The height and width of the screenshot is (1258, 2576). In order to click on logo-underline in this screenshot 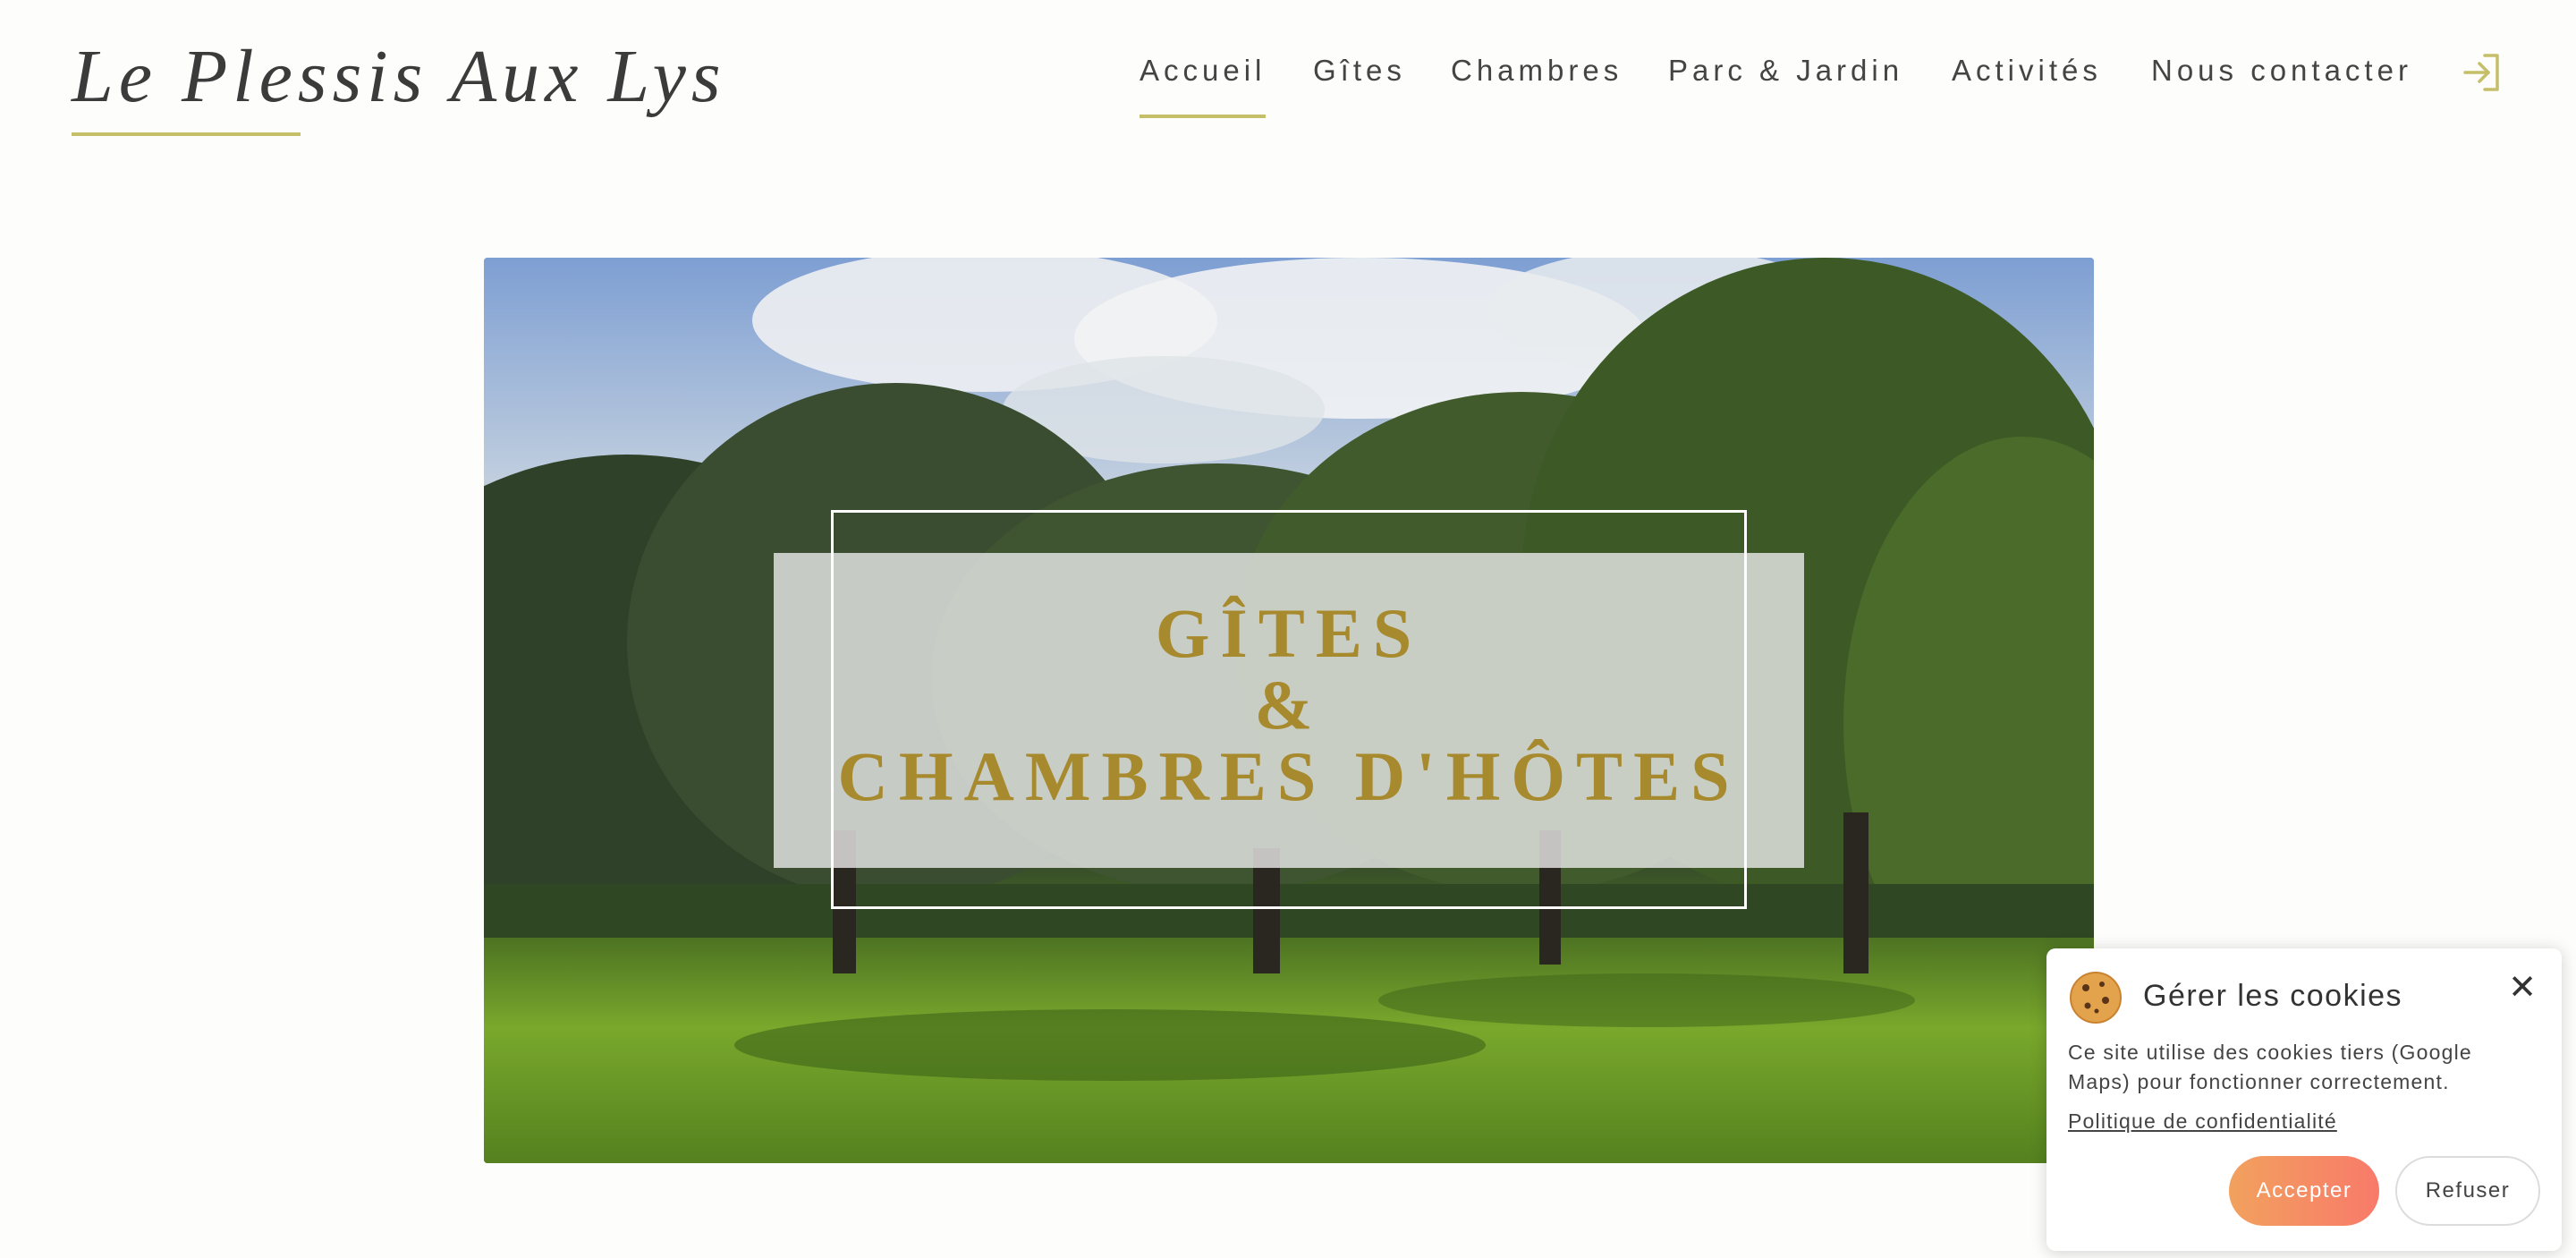, I will do `click(186, 134)`.